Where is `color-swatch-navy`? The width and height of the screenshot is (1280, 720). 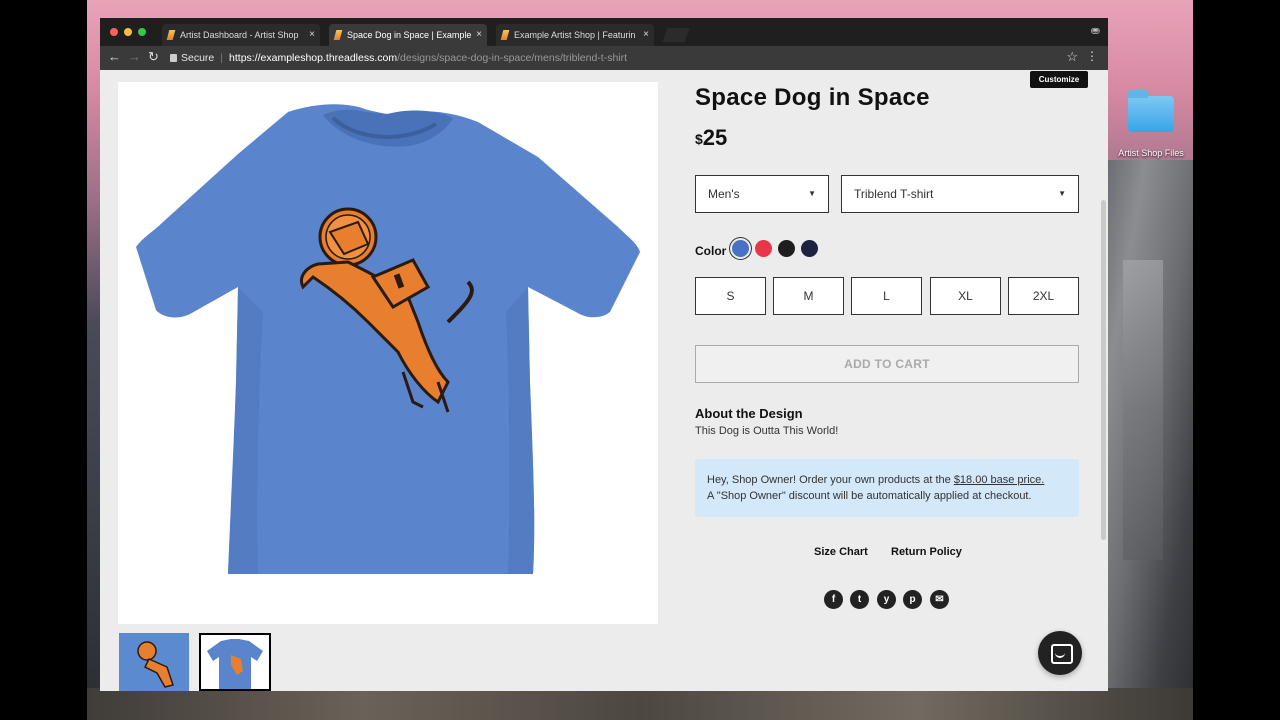 color-swatch-navy is located at coordinates (809, 248).